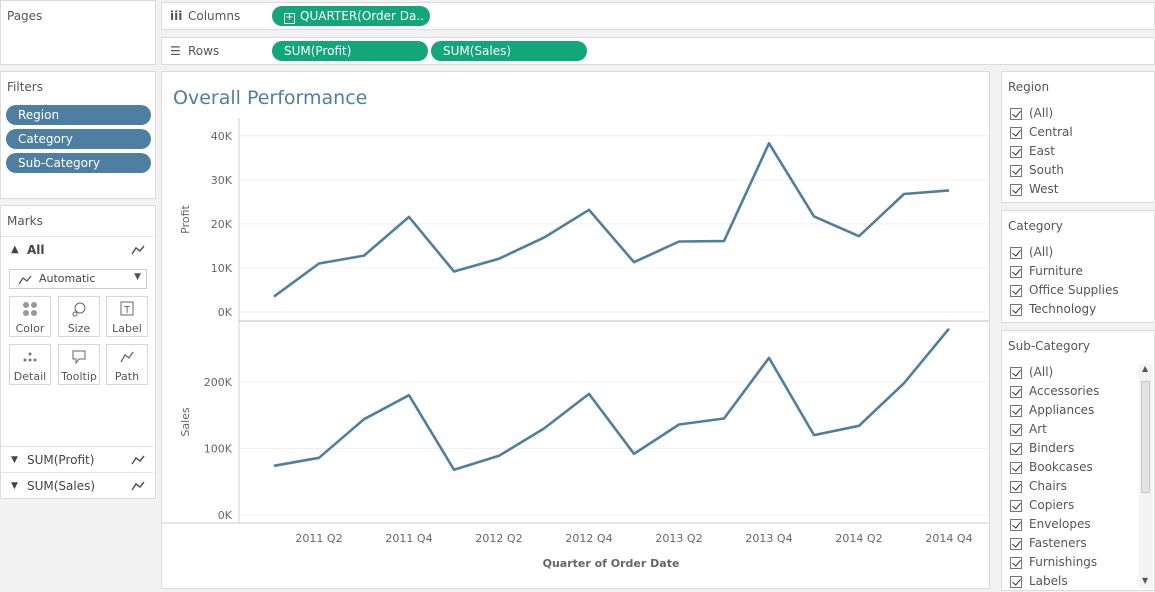 The image size is (1155, 592). What do you see at coordinates (194, 51) in the screenshot?
I see `rows-label: ☰Rows` at bounding box center [194, 51].